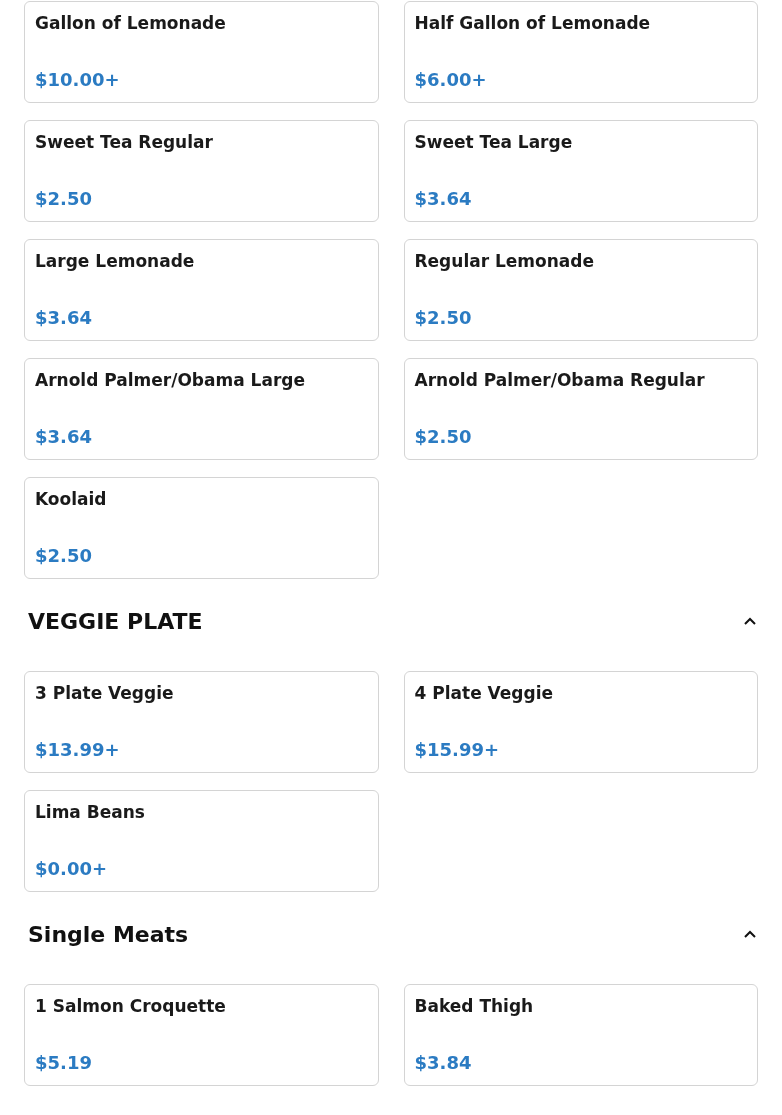 The height and width of the screenshot is (1115, 782). Describe the element at coordinates (474, 1006) in the screenshot. I see `item-name: Baked Thigh` at that location.